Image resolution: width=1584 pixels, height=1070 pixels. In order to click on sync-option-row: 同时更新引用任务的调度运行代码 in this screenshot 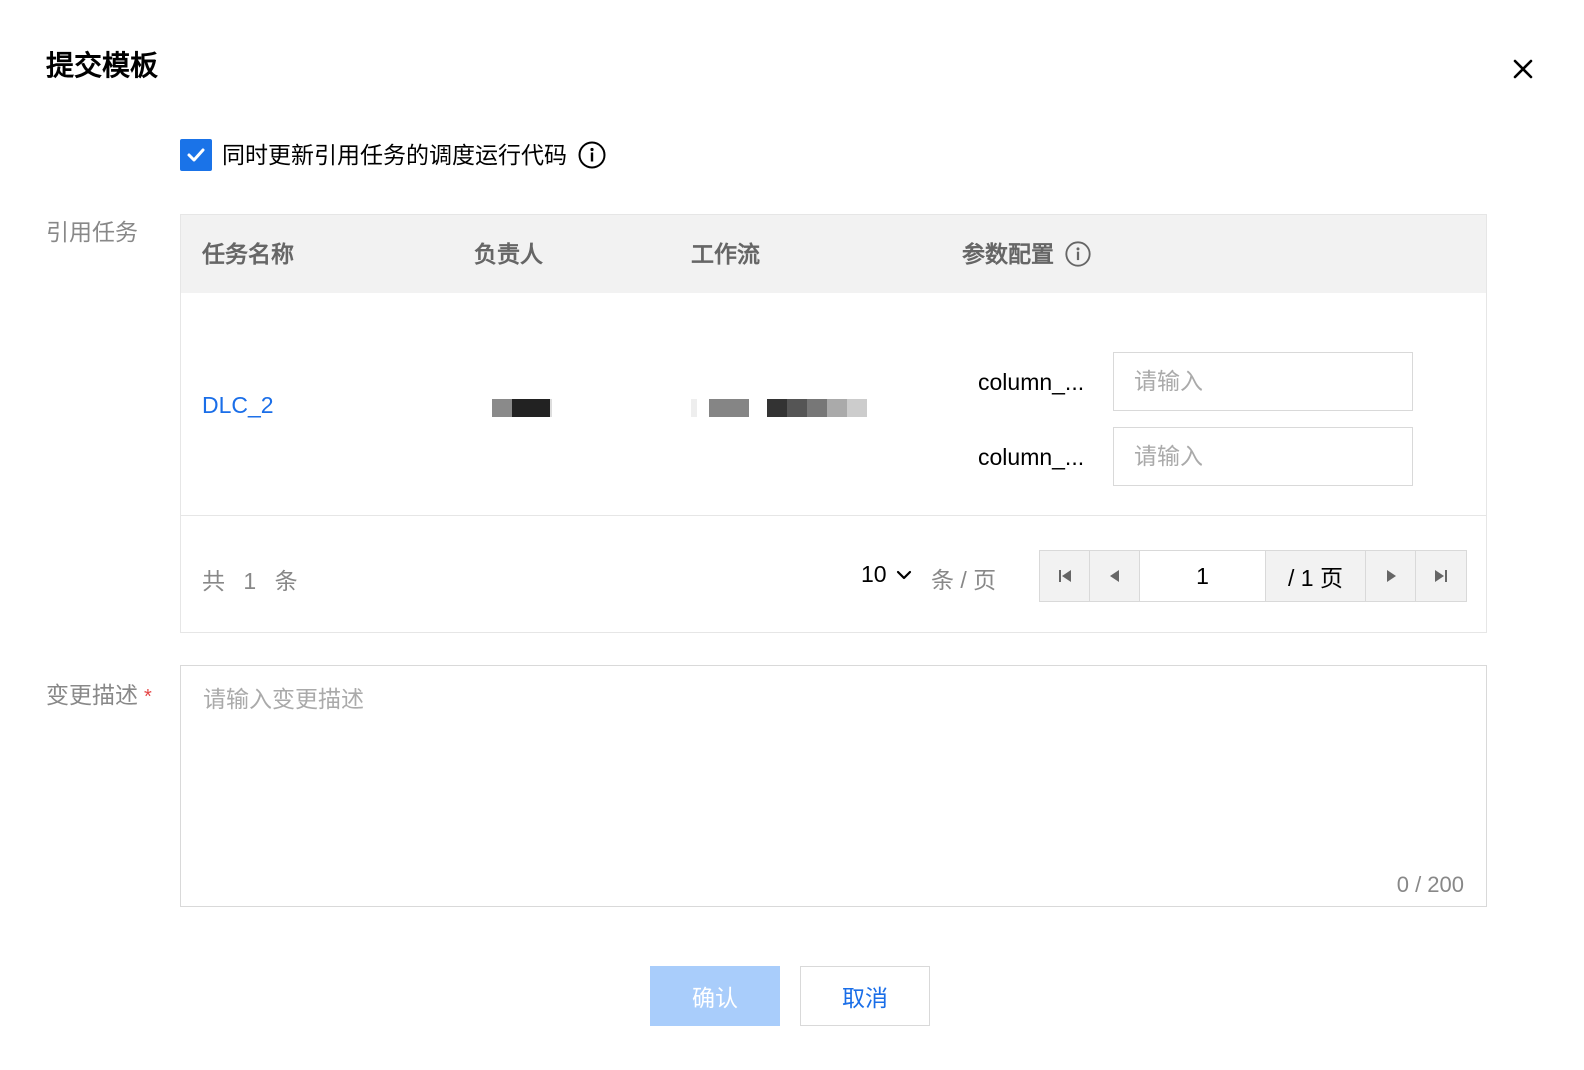, I will do `click(393, 155)`.